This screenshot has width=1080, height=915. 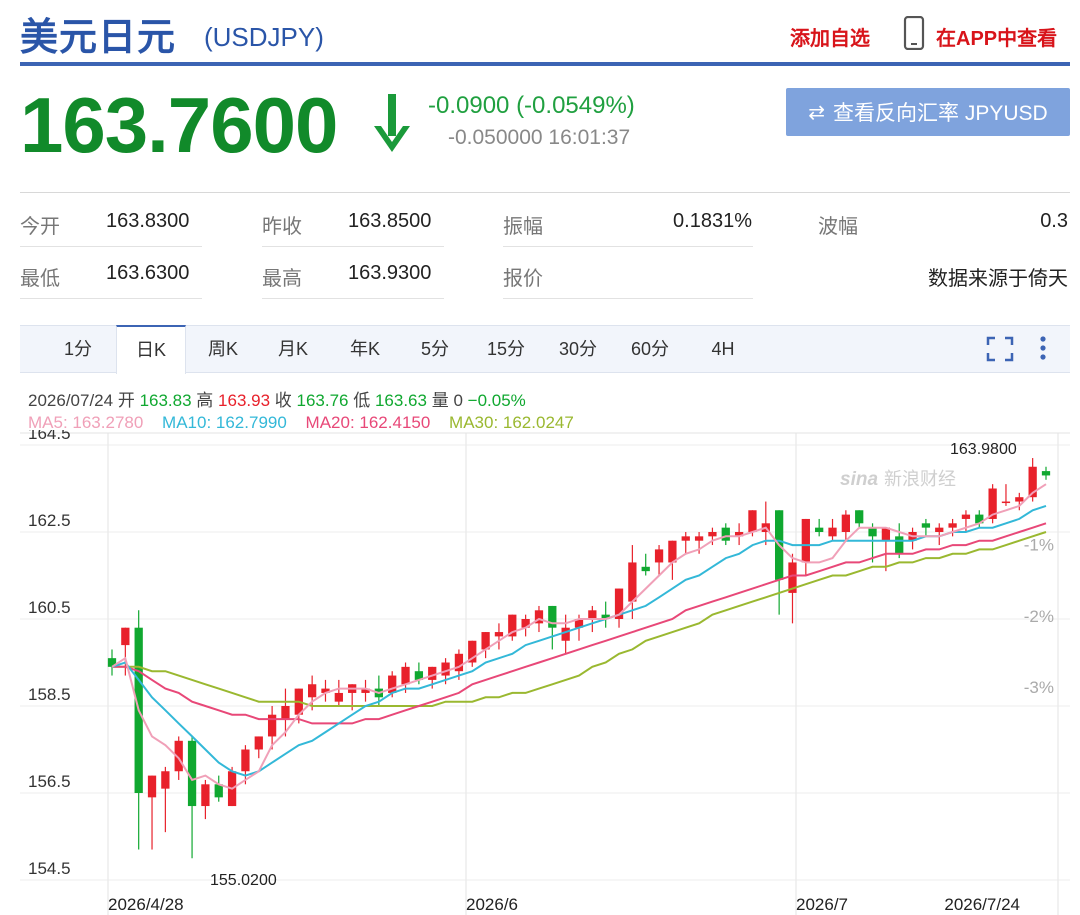 What do you see at coordinates (712, 221) in the screenshot?
I see `stat-value: 0.1831%` at bounding box center [712, 221].